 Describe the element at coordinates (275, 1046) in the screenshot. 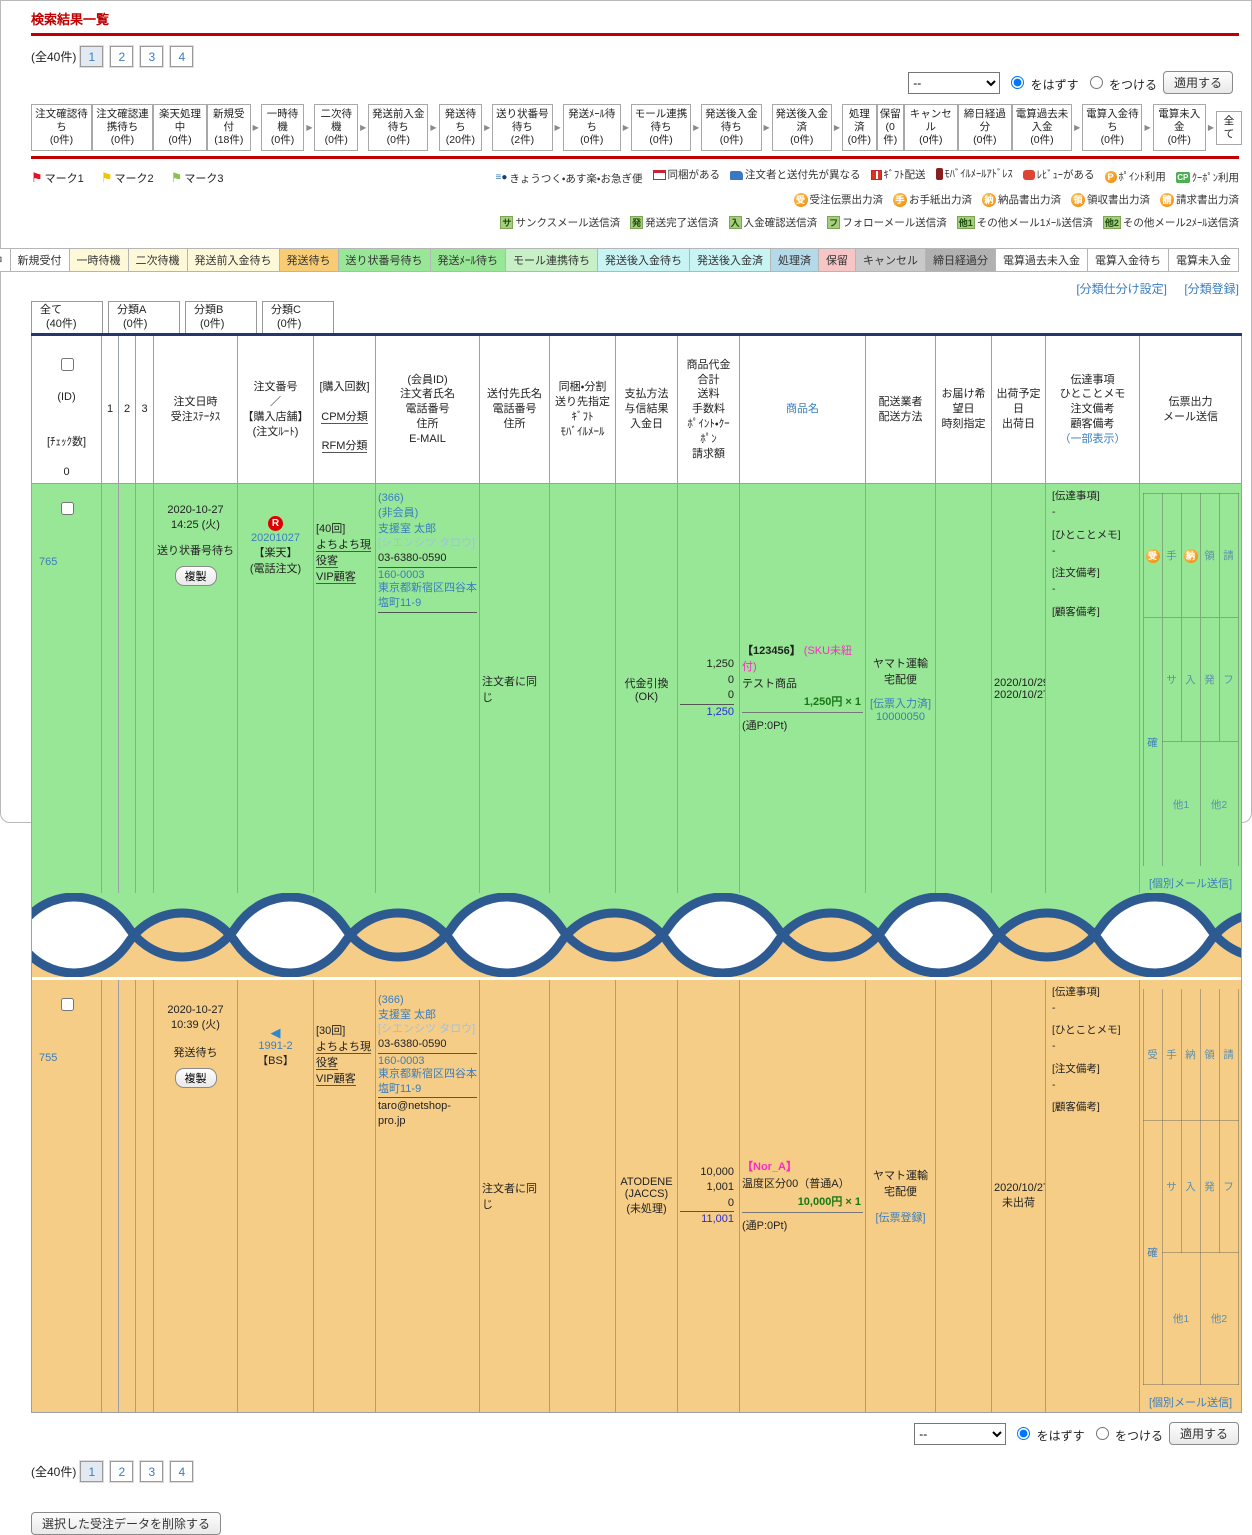

I see `order-number-link: 1991-2` at that location.